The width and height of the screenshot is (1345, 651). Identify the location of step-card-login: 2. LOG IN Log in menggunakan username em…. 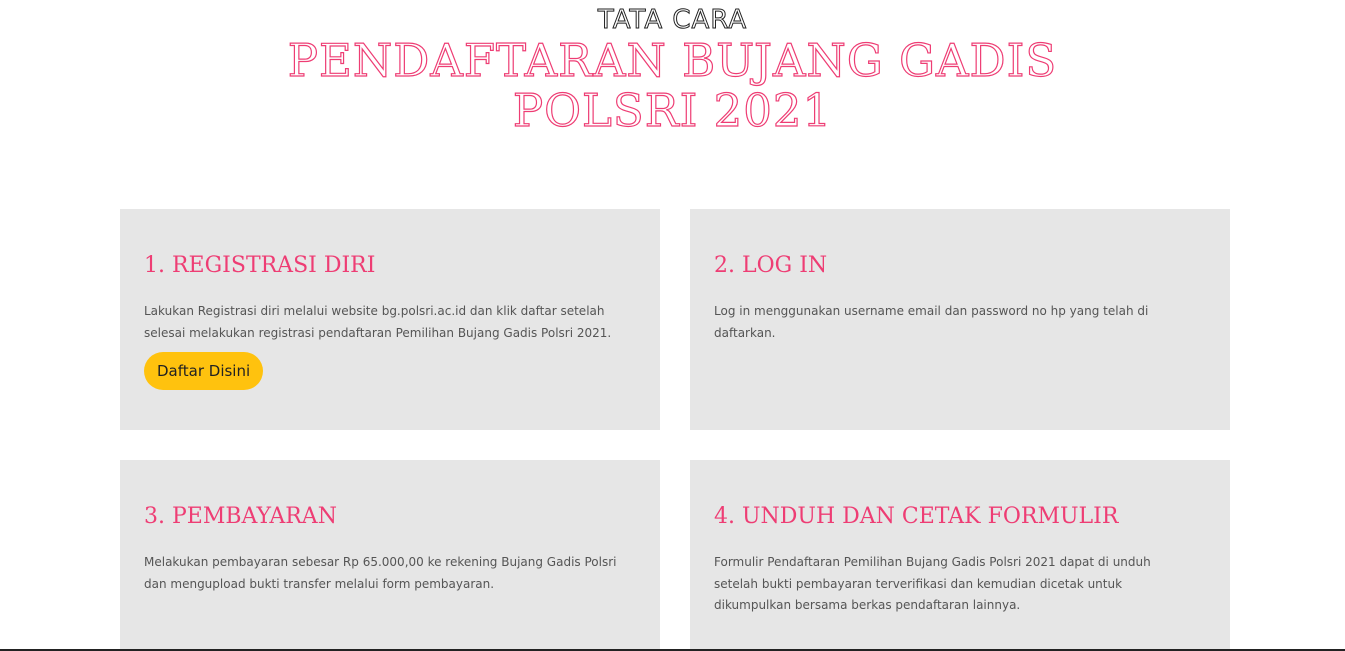
(960, 319).